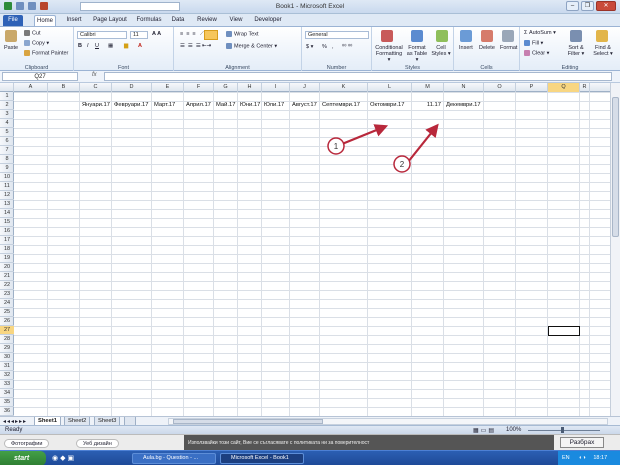 Image resolution: width=620 pixels, height=465 pixels. What do you see at coordinates (389, 54) in the screenshot?
I see `conditional-formatting-button: Conditional Formatting ▾` at bounding box center [389, 54].